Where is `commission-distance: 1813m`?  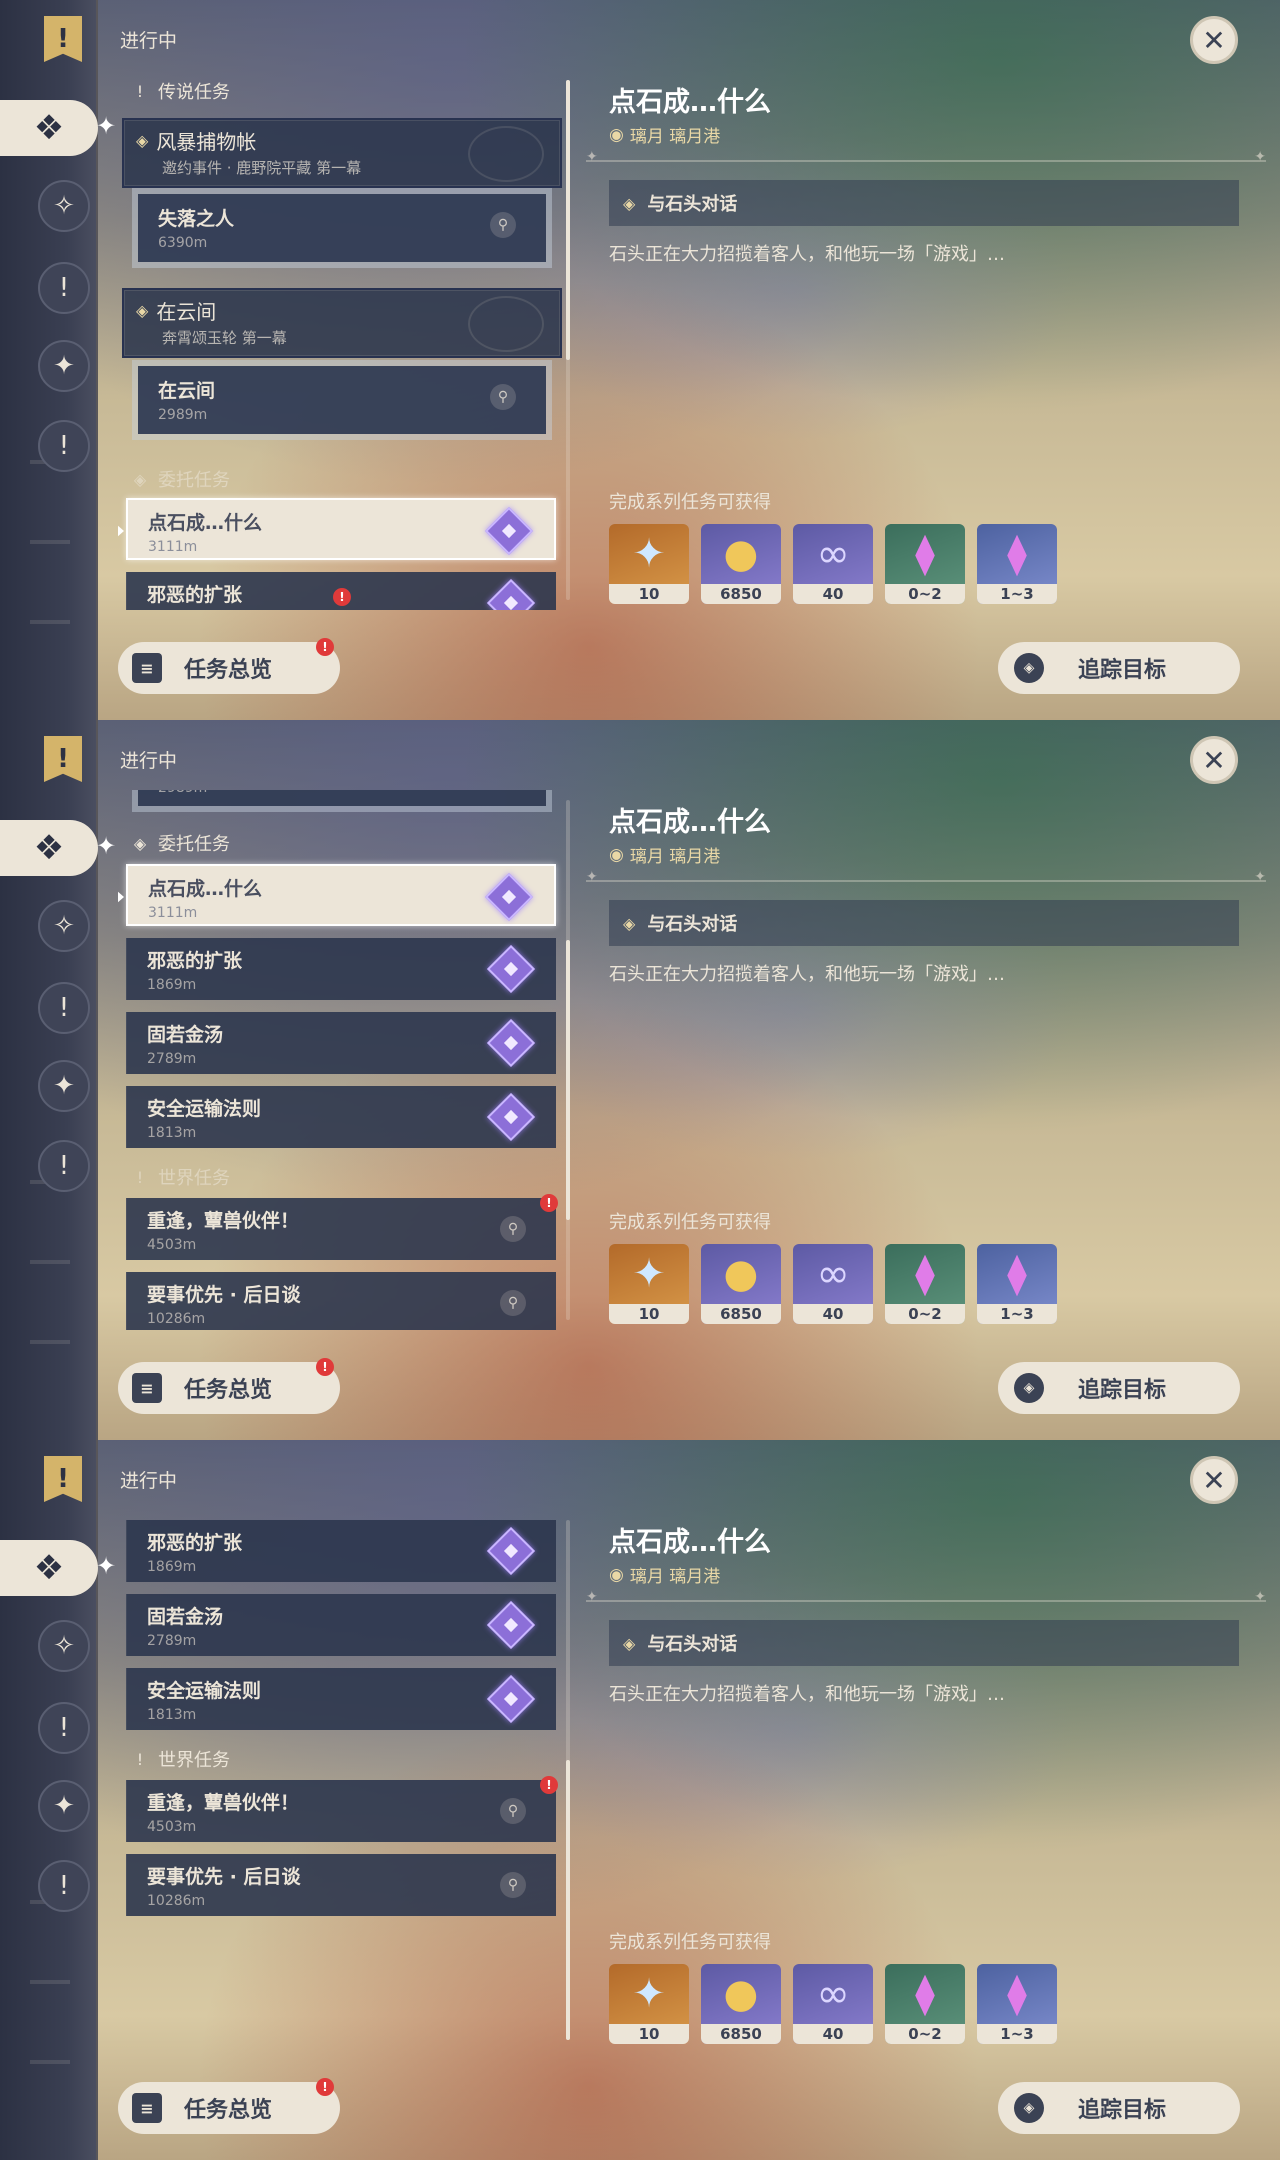
commission-distance: 1813m is located at coordinates (172, 1133).